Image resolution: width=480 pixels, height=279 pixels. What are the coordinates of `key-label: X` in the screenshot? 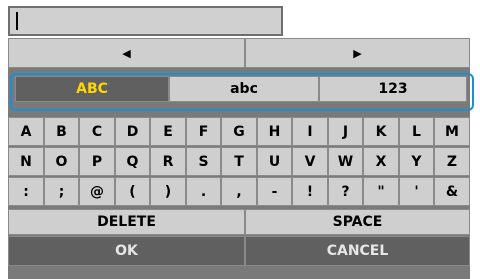 It's located at (381, 161).